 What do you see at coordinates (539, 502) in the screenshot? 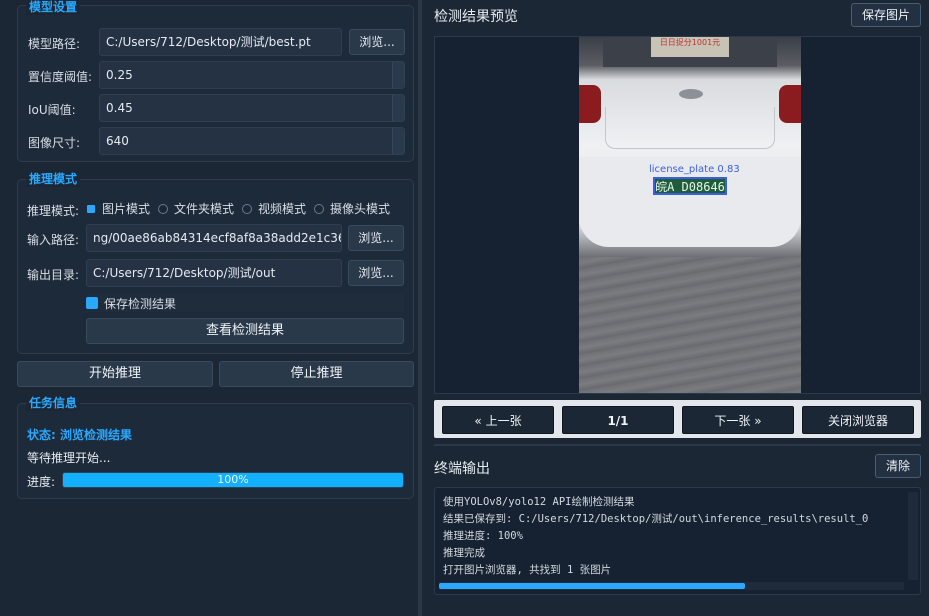
I see `terminal-line: 使用YOLOv8/yolo12 API绘制检测结果` at bounding box center [539, 502].